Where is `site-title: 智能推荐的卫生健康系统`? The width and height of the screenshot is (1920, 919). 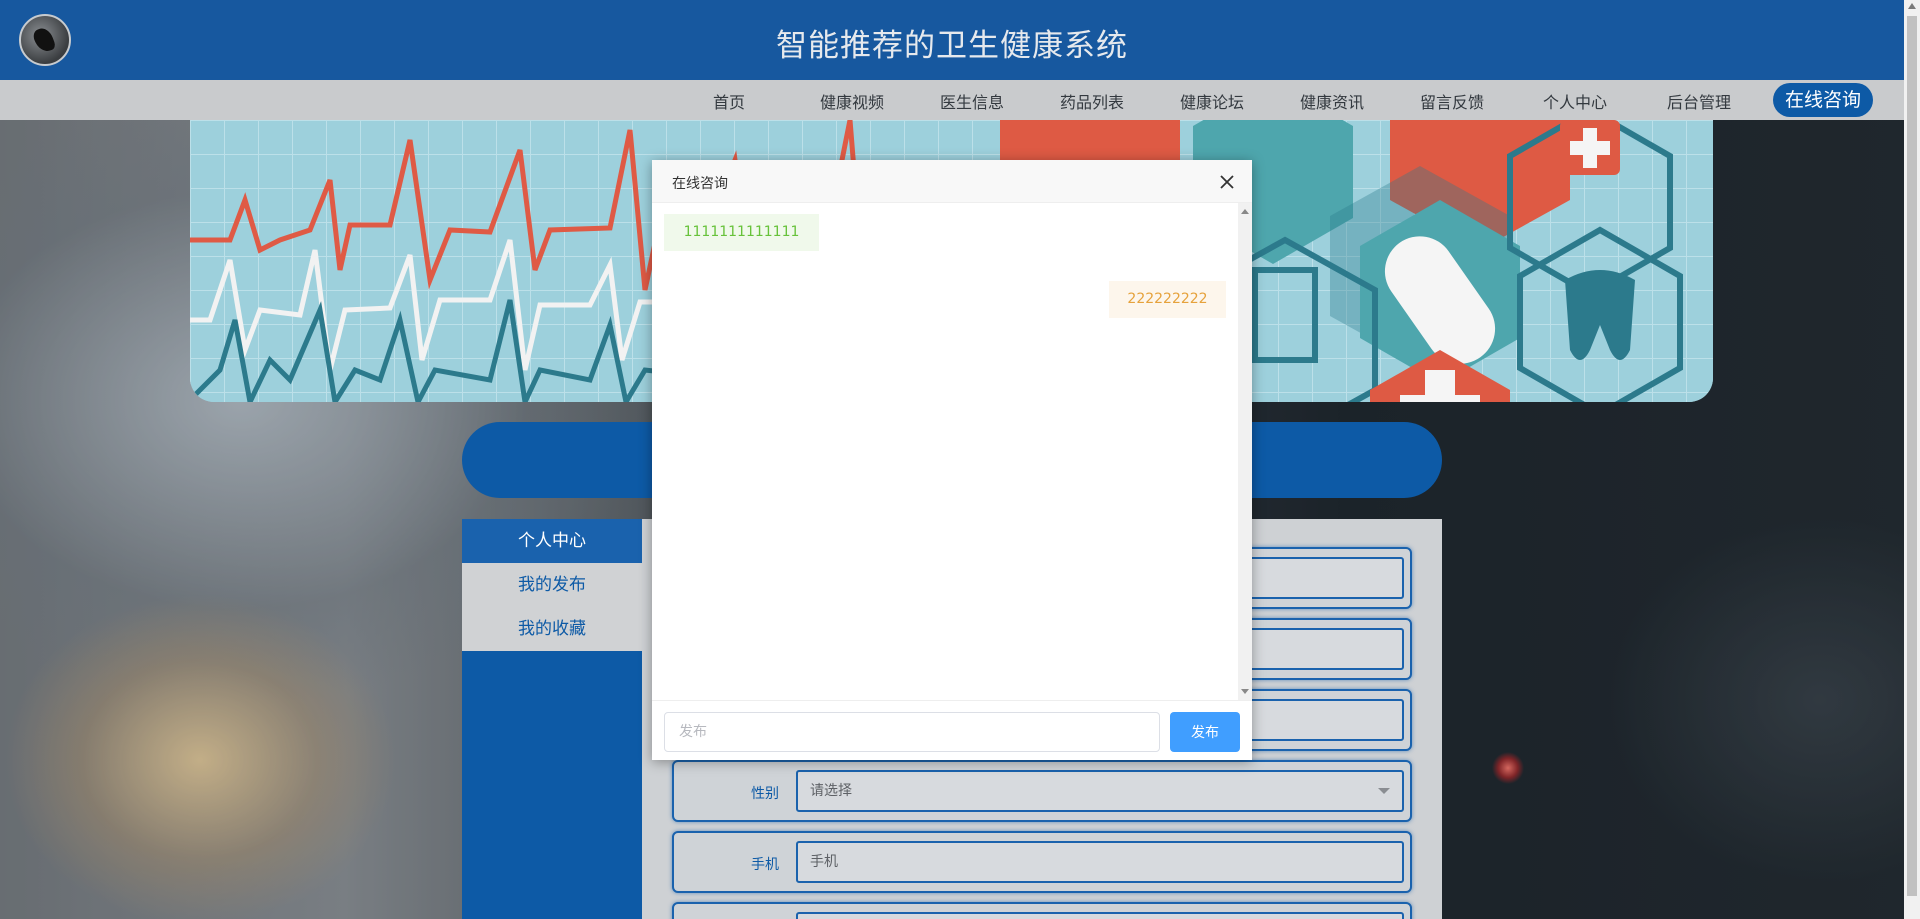
site-title: 智能推荐的卫生健康系统 is located at coordinates (952, 46).